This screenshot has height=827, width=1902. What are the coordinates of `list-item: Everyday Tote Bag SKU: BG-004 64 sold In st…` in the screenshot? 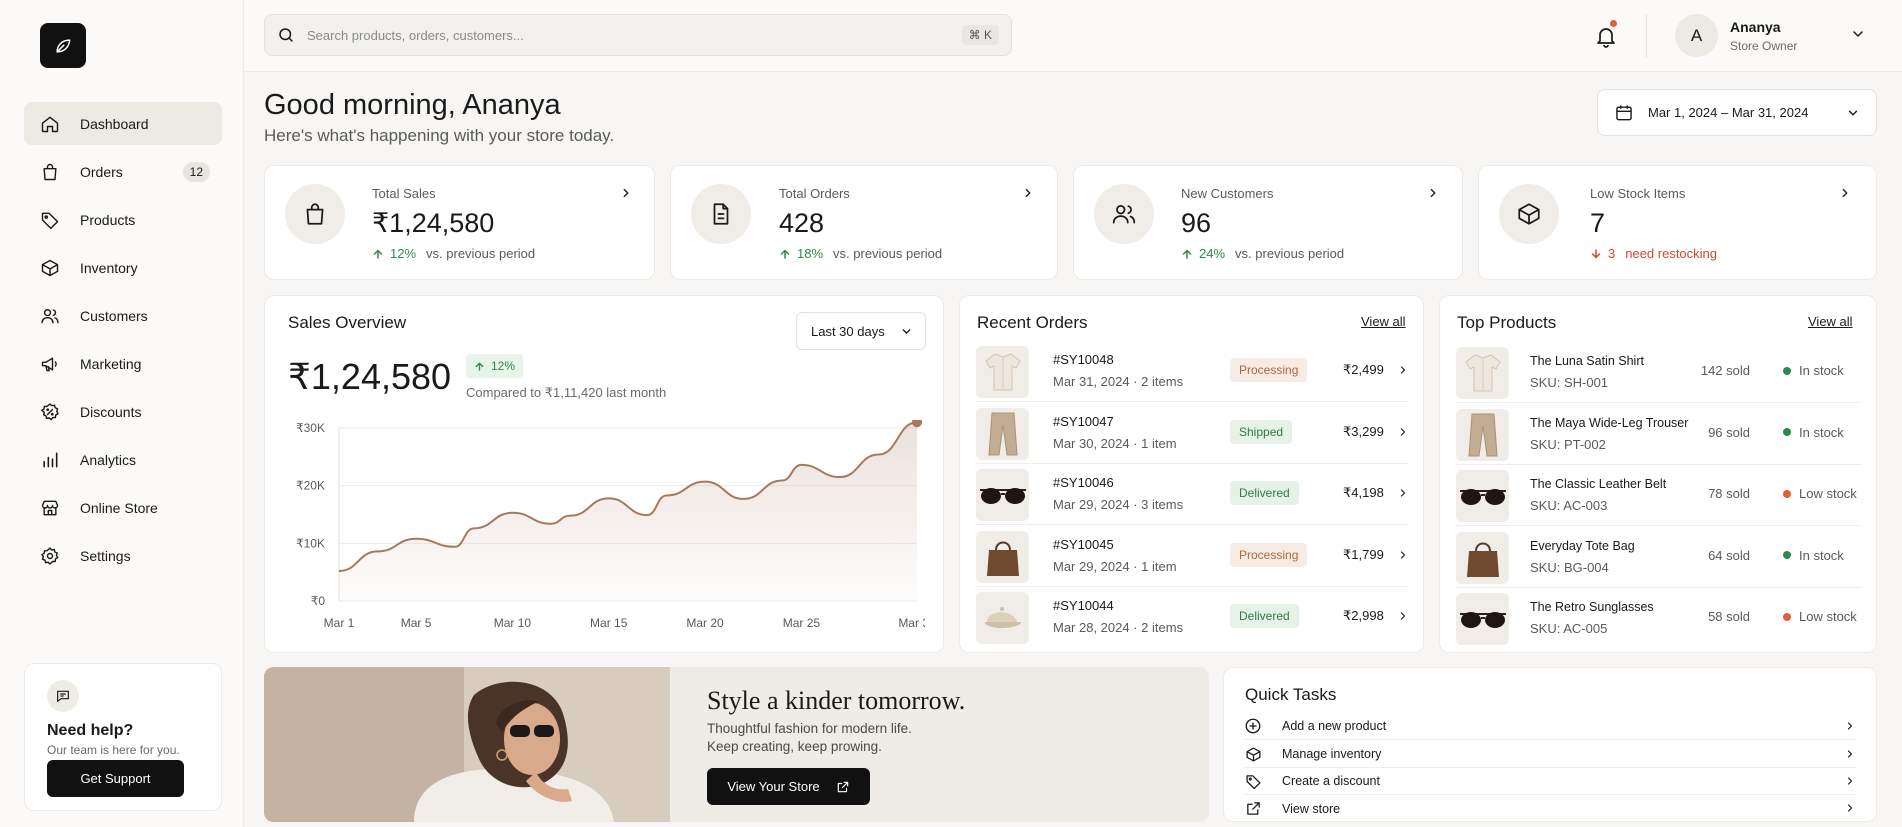 It's located at (1659, 558).